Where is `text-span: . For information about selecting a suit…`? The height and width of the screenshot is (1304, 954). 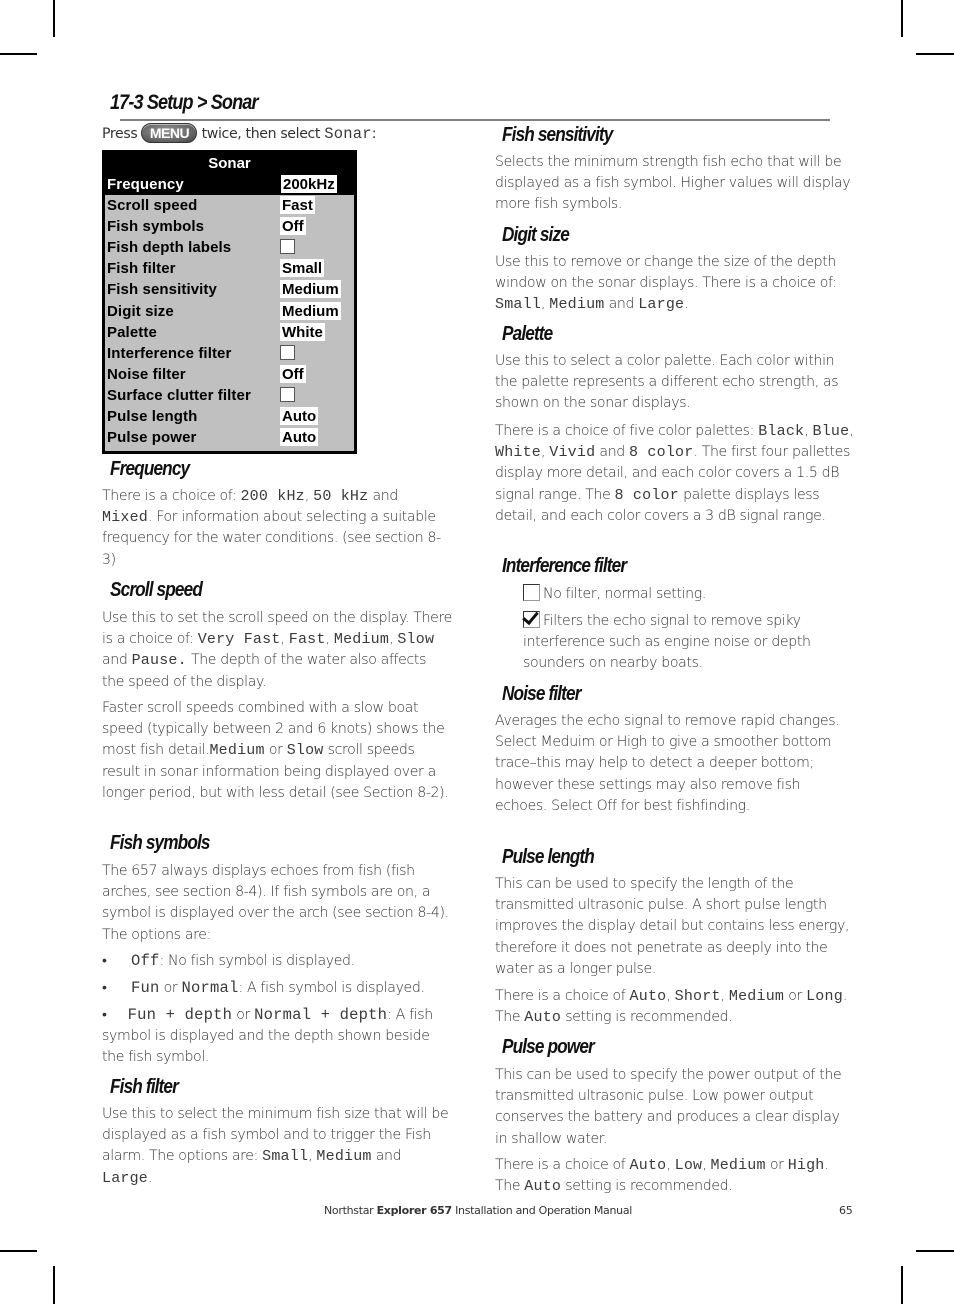 text-span: . For information about selecting a suit… is located at coordinates (271, 538).